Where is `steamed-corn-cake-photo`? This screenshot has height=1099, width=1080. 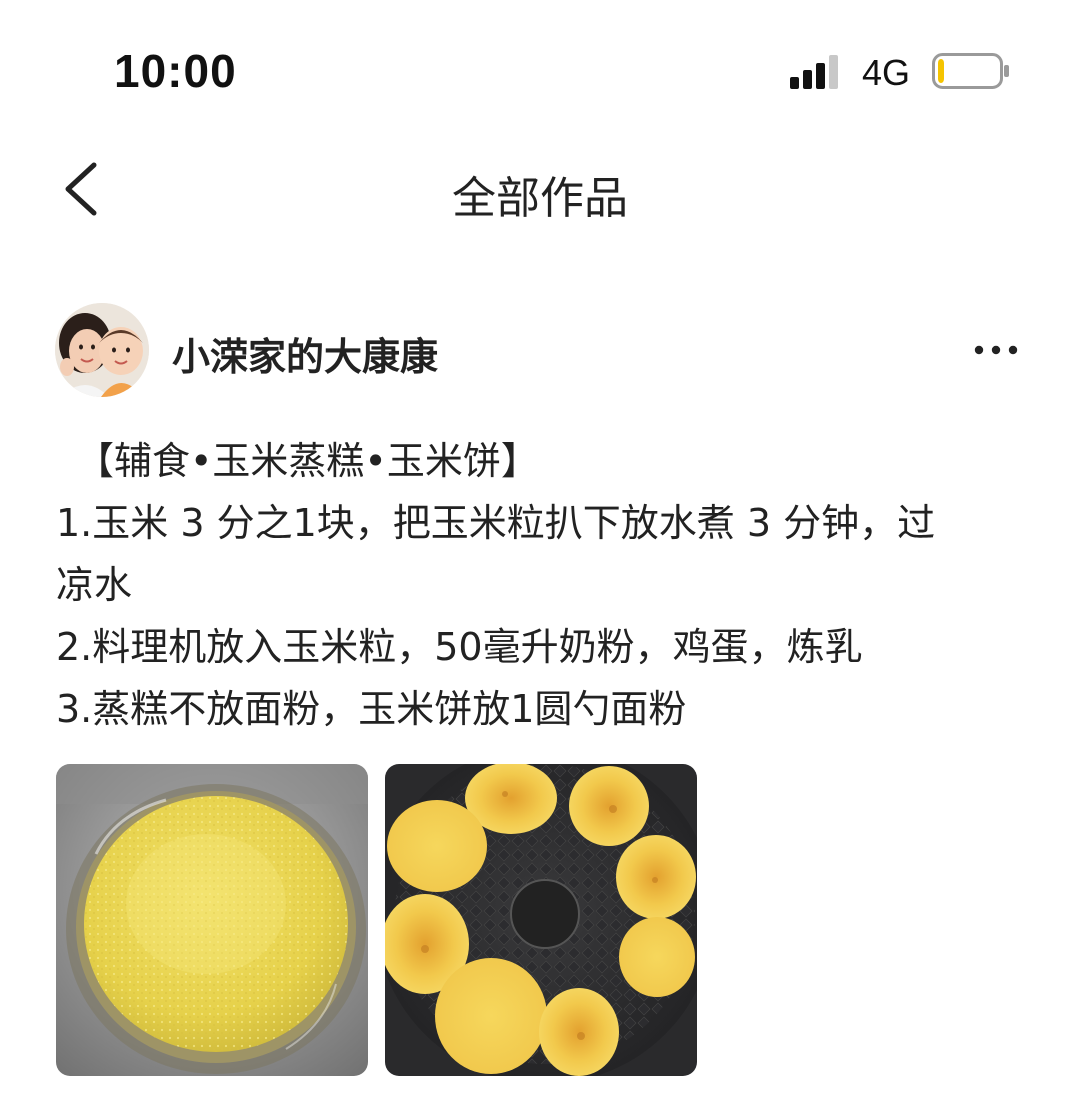 steamed-corn-cake-photo is located at coordinates (212, 920).